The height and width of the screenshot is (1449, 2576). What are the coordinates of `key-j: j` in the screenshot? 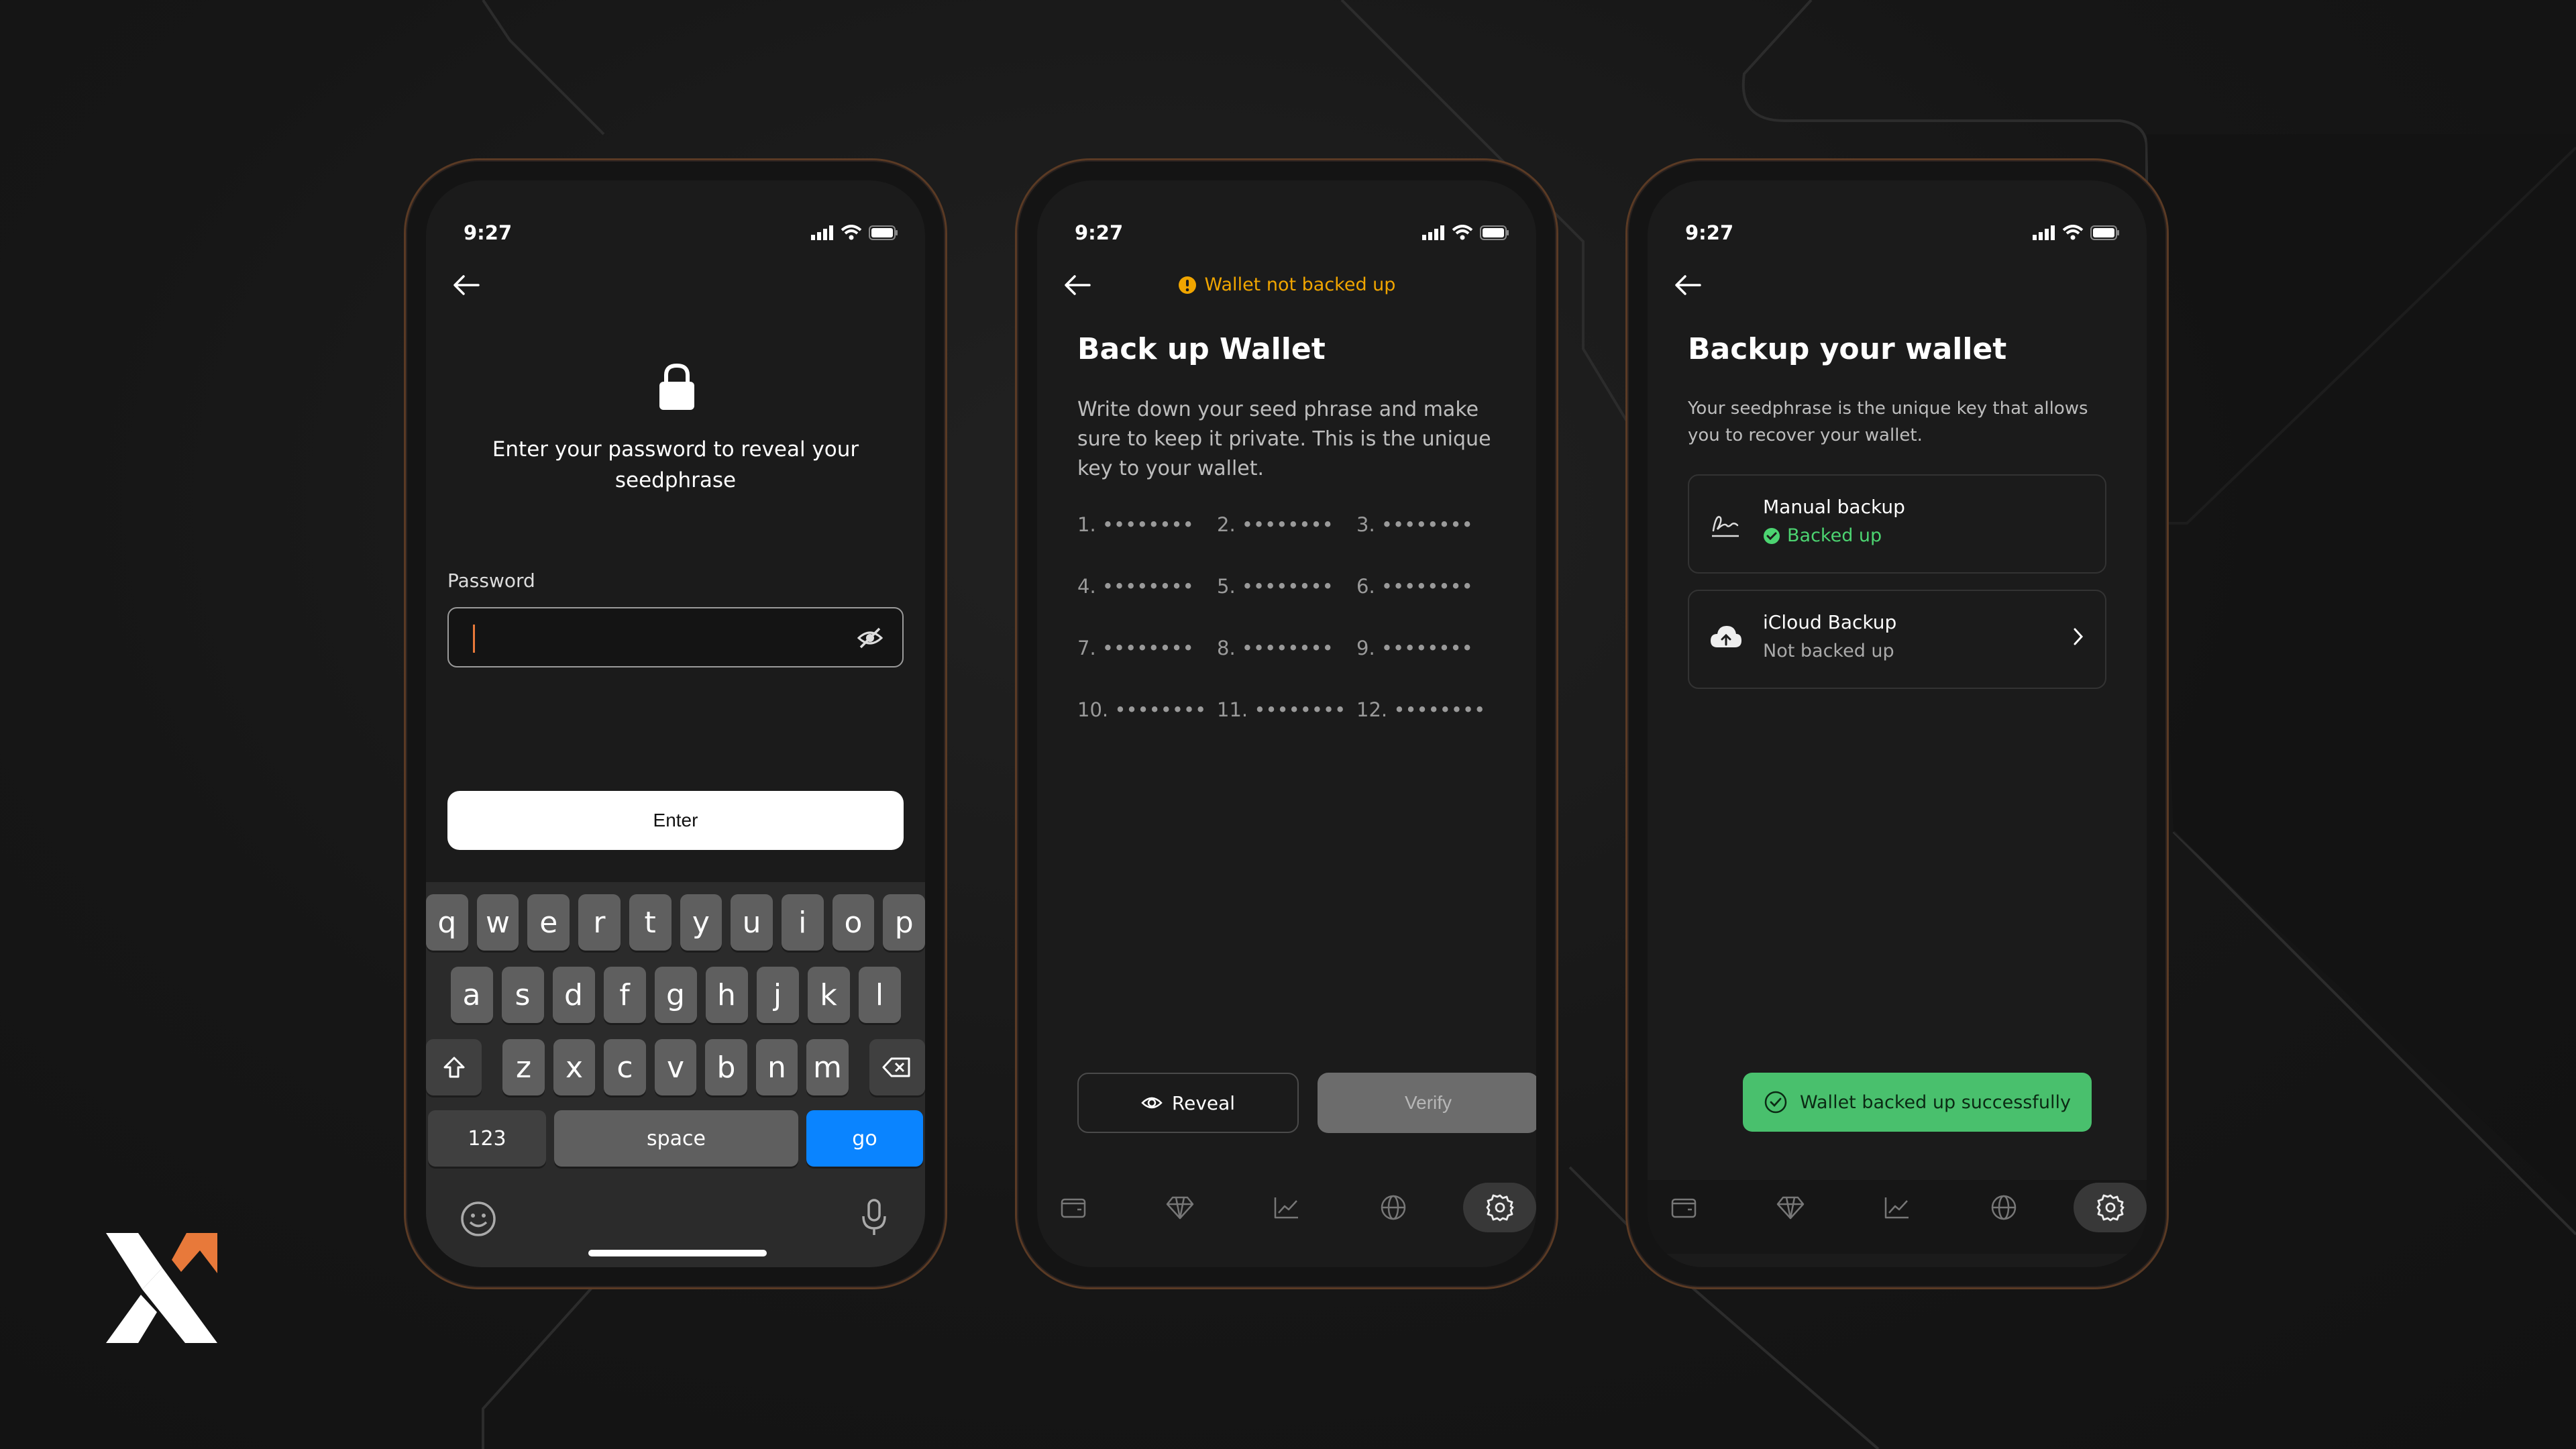 It's located at (777, 995).